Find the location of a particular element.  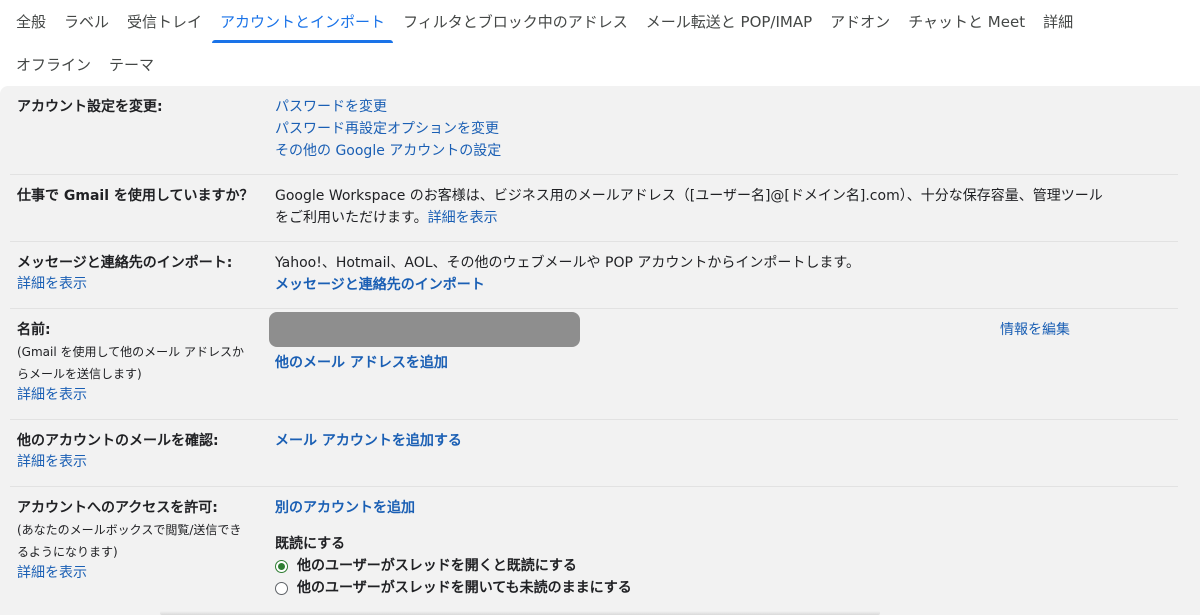

mark-read-option: 他のユーザーがスレッドを開くと既読にする is located at coordinates (453, 566).